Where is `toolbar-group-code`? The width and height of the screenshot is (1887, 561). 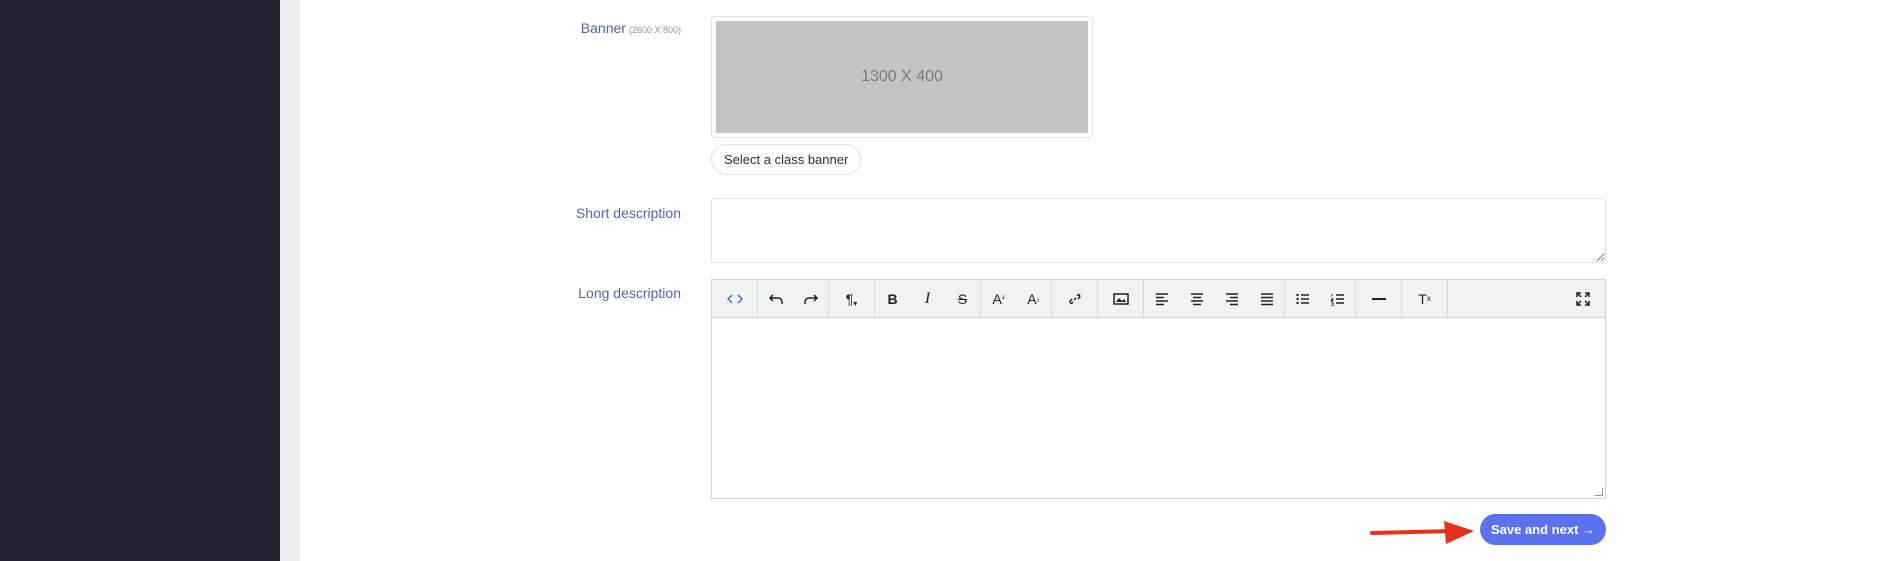 toolbar-group-code is located at coordinates (735, 298).